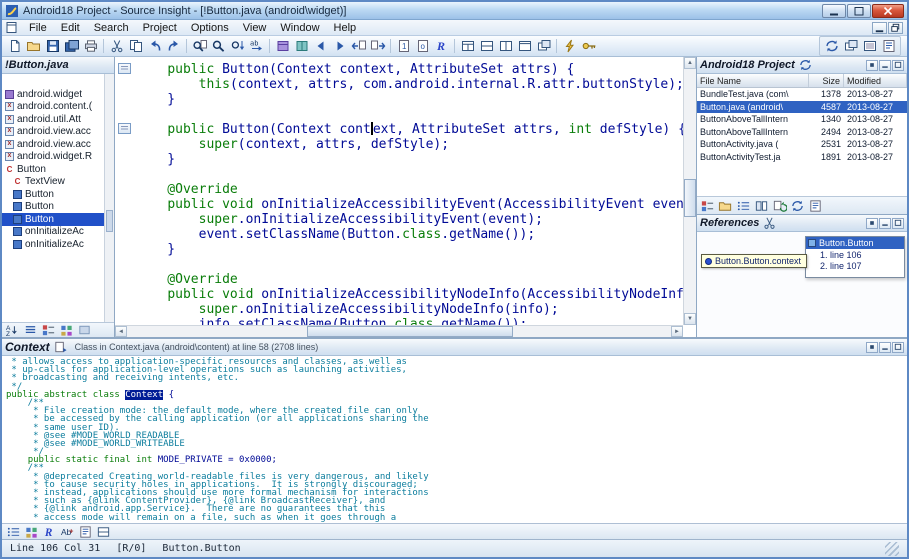 The height and width of the screenshot is (559, 909). What do you see at coordinates (111, 28) in the screenshot?
I see `menu-search: Search` at bounding box center [111, 28].